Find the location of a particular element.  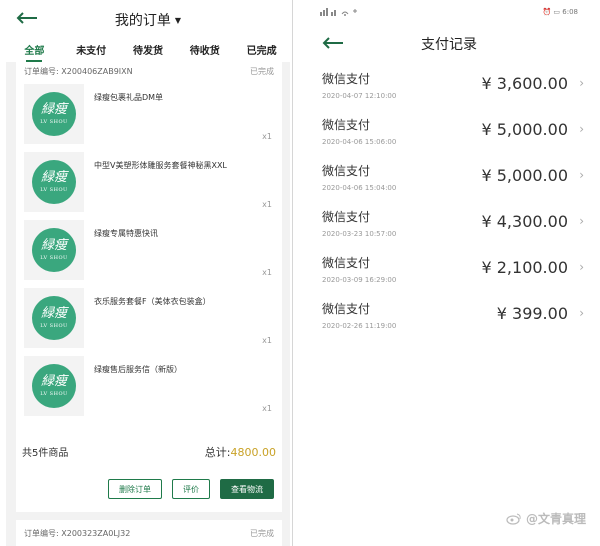

status-bar: ⏰ ▭ 6:08 is located at coordinates (449, 13).